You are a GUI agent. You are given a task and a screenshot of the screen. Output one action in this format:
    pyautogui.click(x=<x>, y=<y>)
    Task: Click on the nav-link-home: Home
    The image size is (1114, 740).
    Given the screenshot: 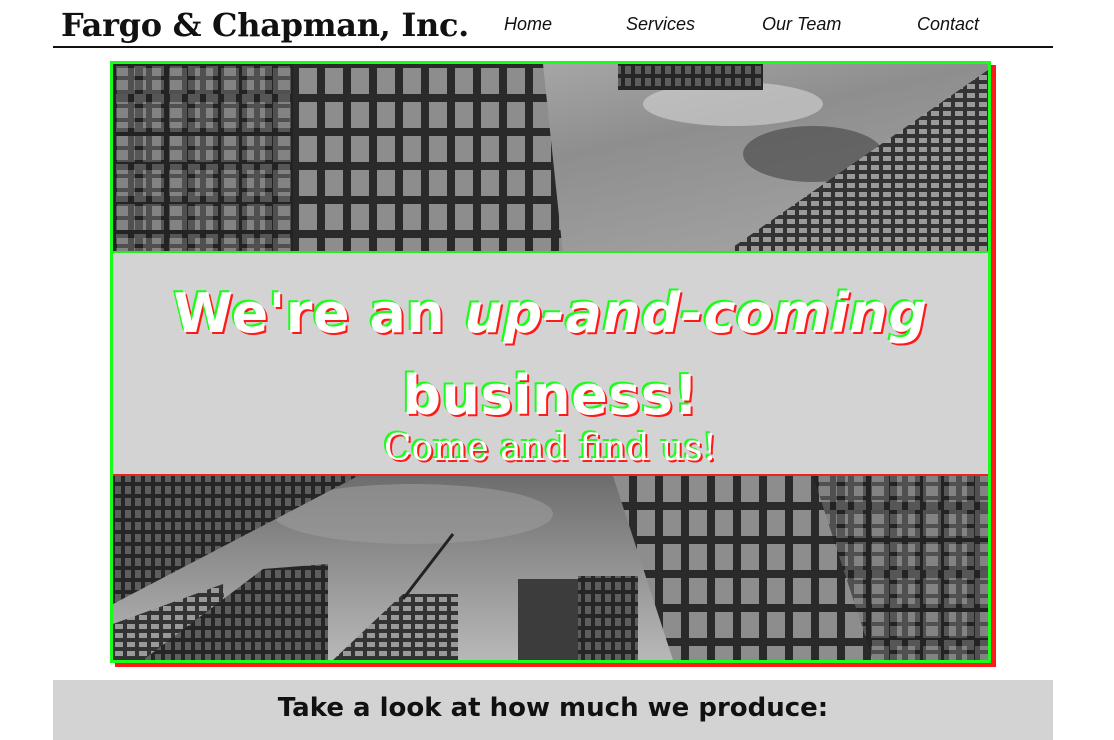 What is the action you would take?
    pyautogui.click(x=528, y=24)
    